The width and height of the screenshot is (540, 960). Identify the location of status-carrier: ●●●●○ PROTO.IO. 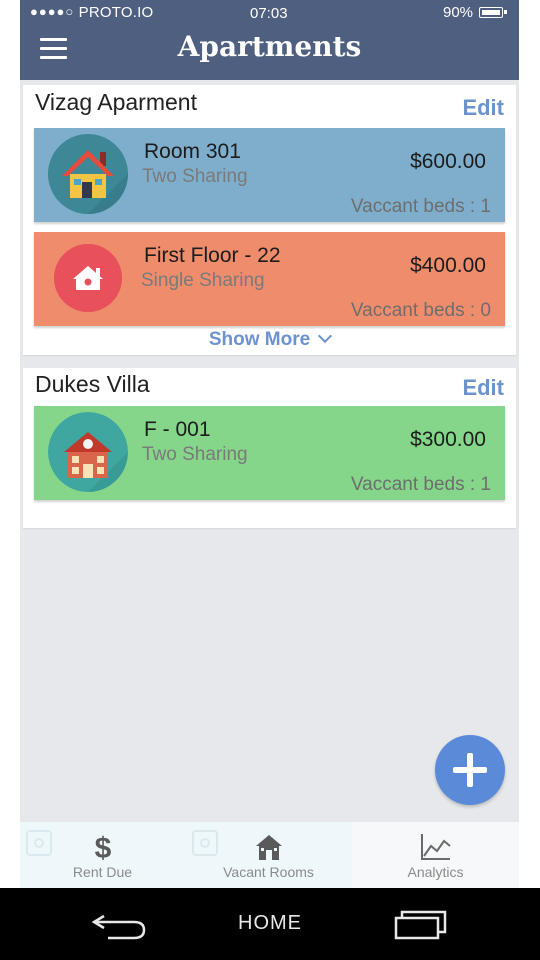
(91, 12).